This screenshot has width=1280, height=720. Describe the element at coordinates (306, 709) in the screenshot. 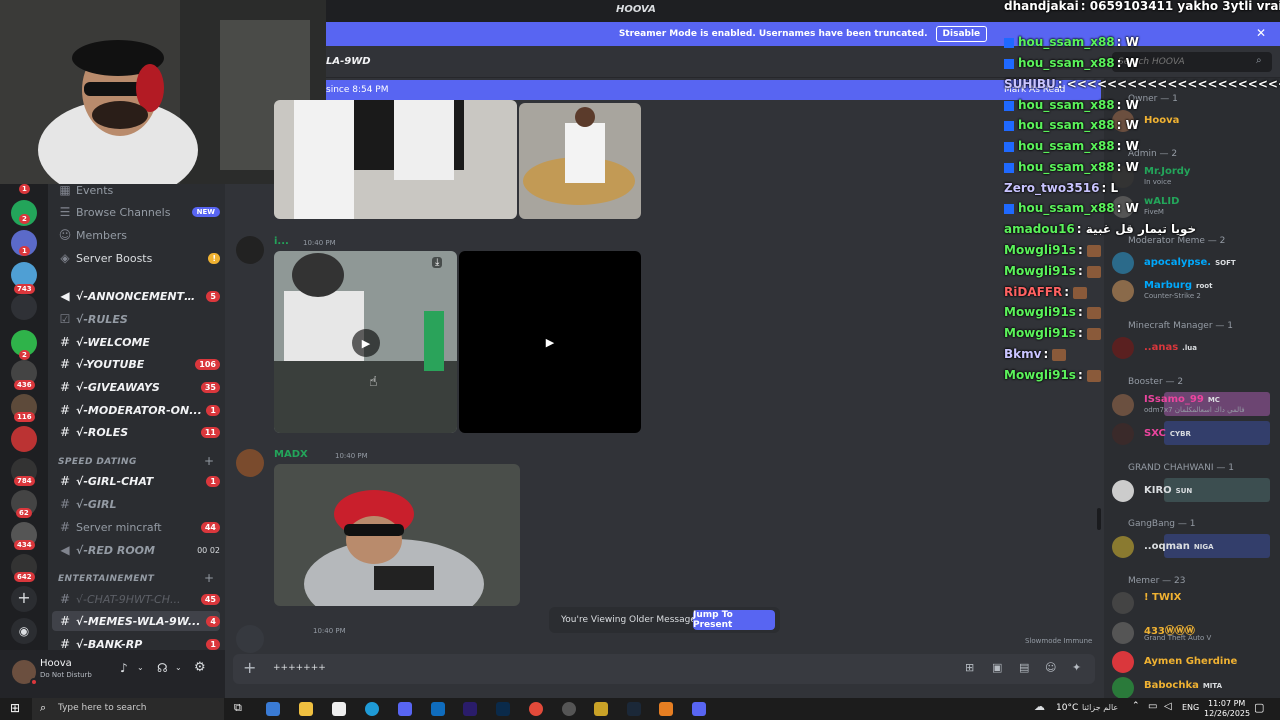

I see `file-explorer-icon` at that location.